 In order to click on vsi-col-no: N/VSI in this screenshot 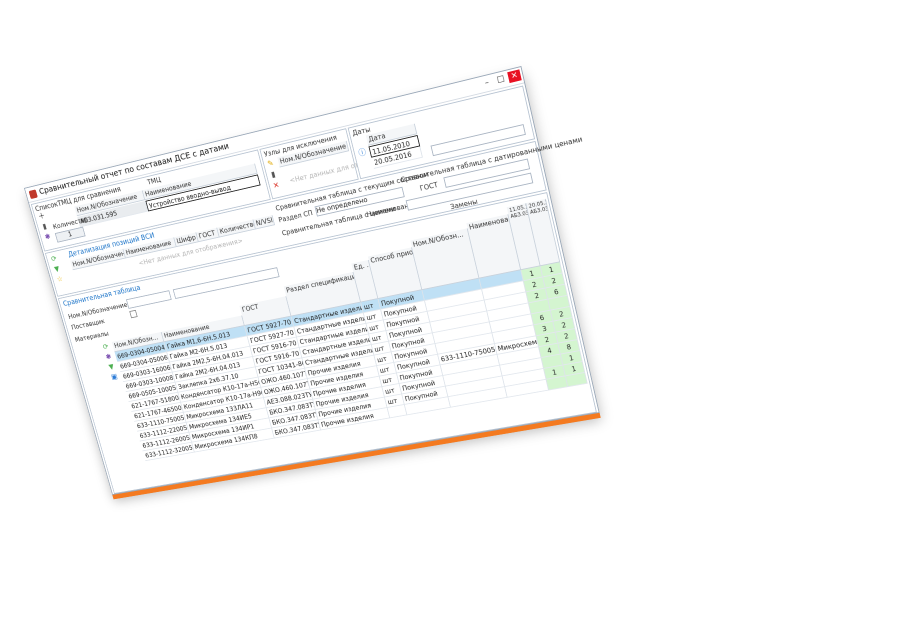, I will do `click(264, 222)`.